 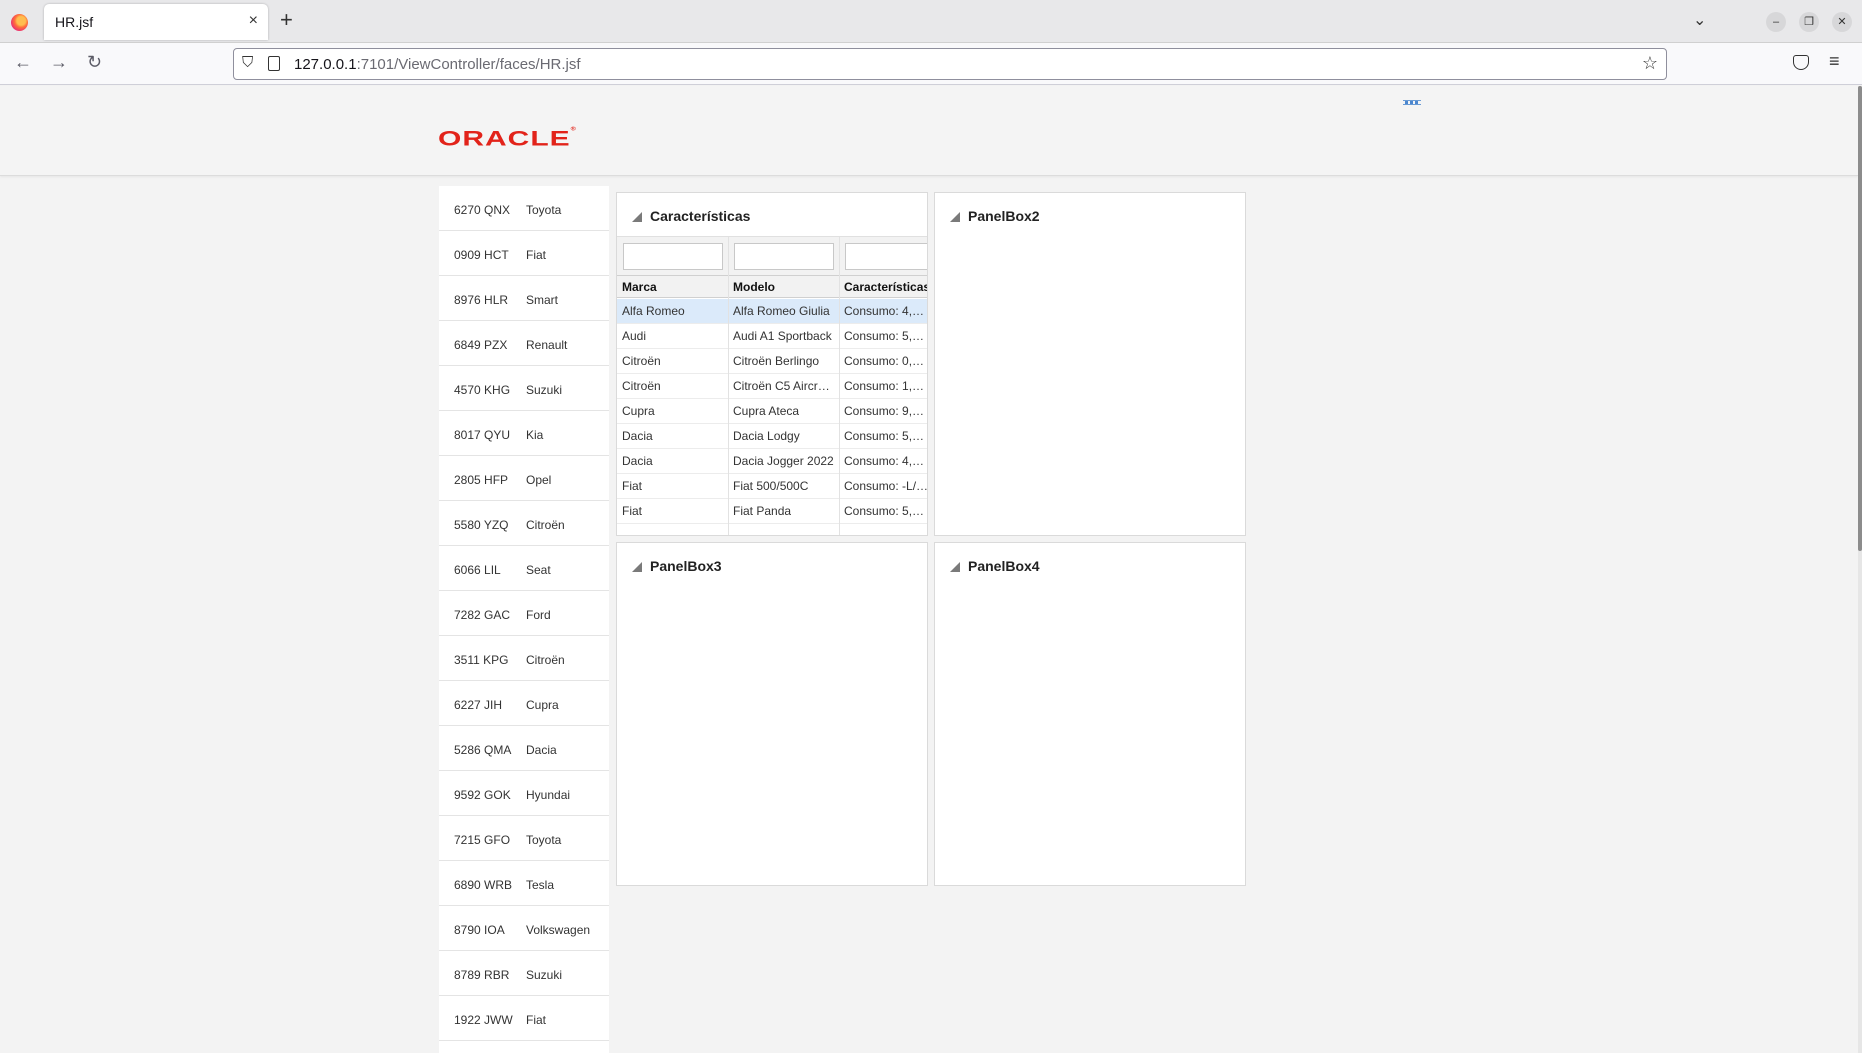 I want to click on list-item: 1922 JWW Fiat, so click(x=524, y=1018).